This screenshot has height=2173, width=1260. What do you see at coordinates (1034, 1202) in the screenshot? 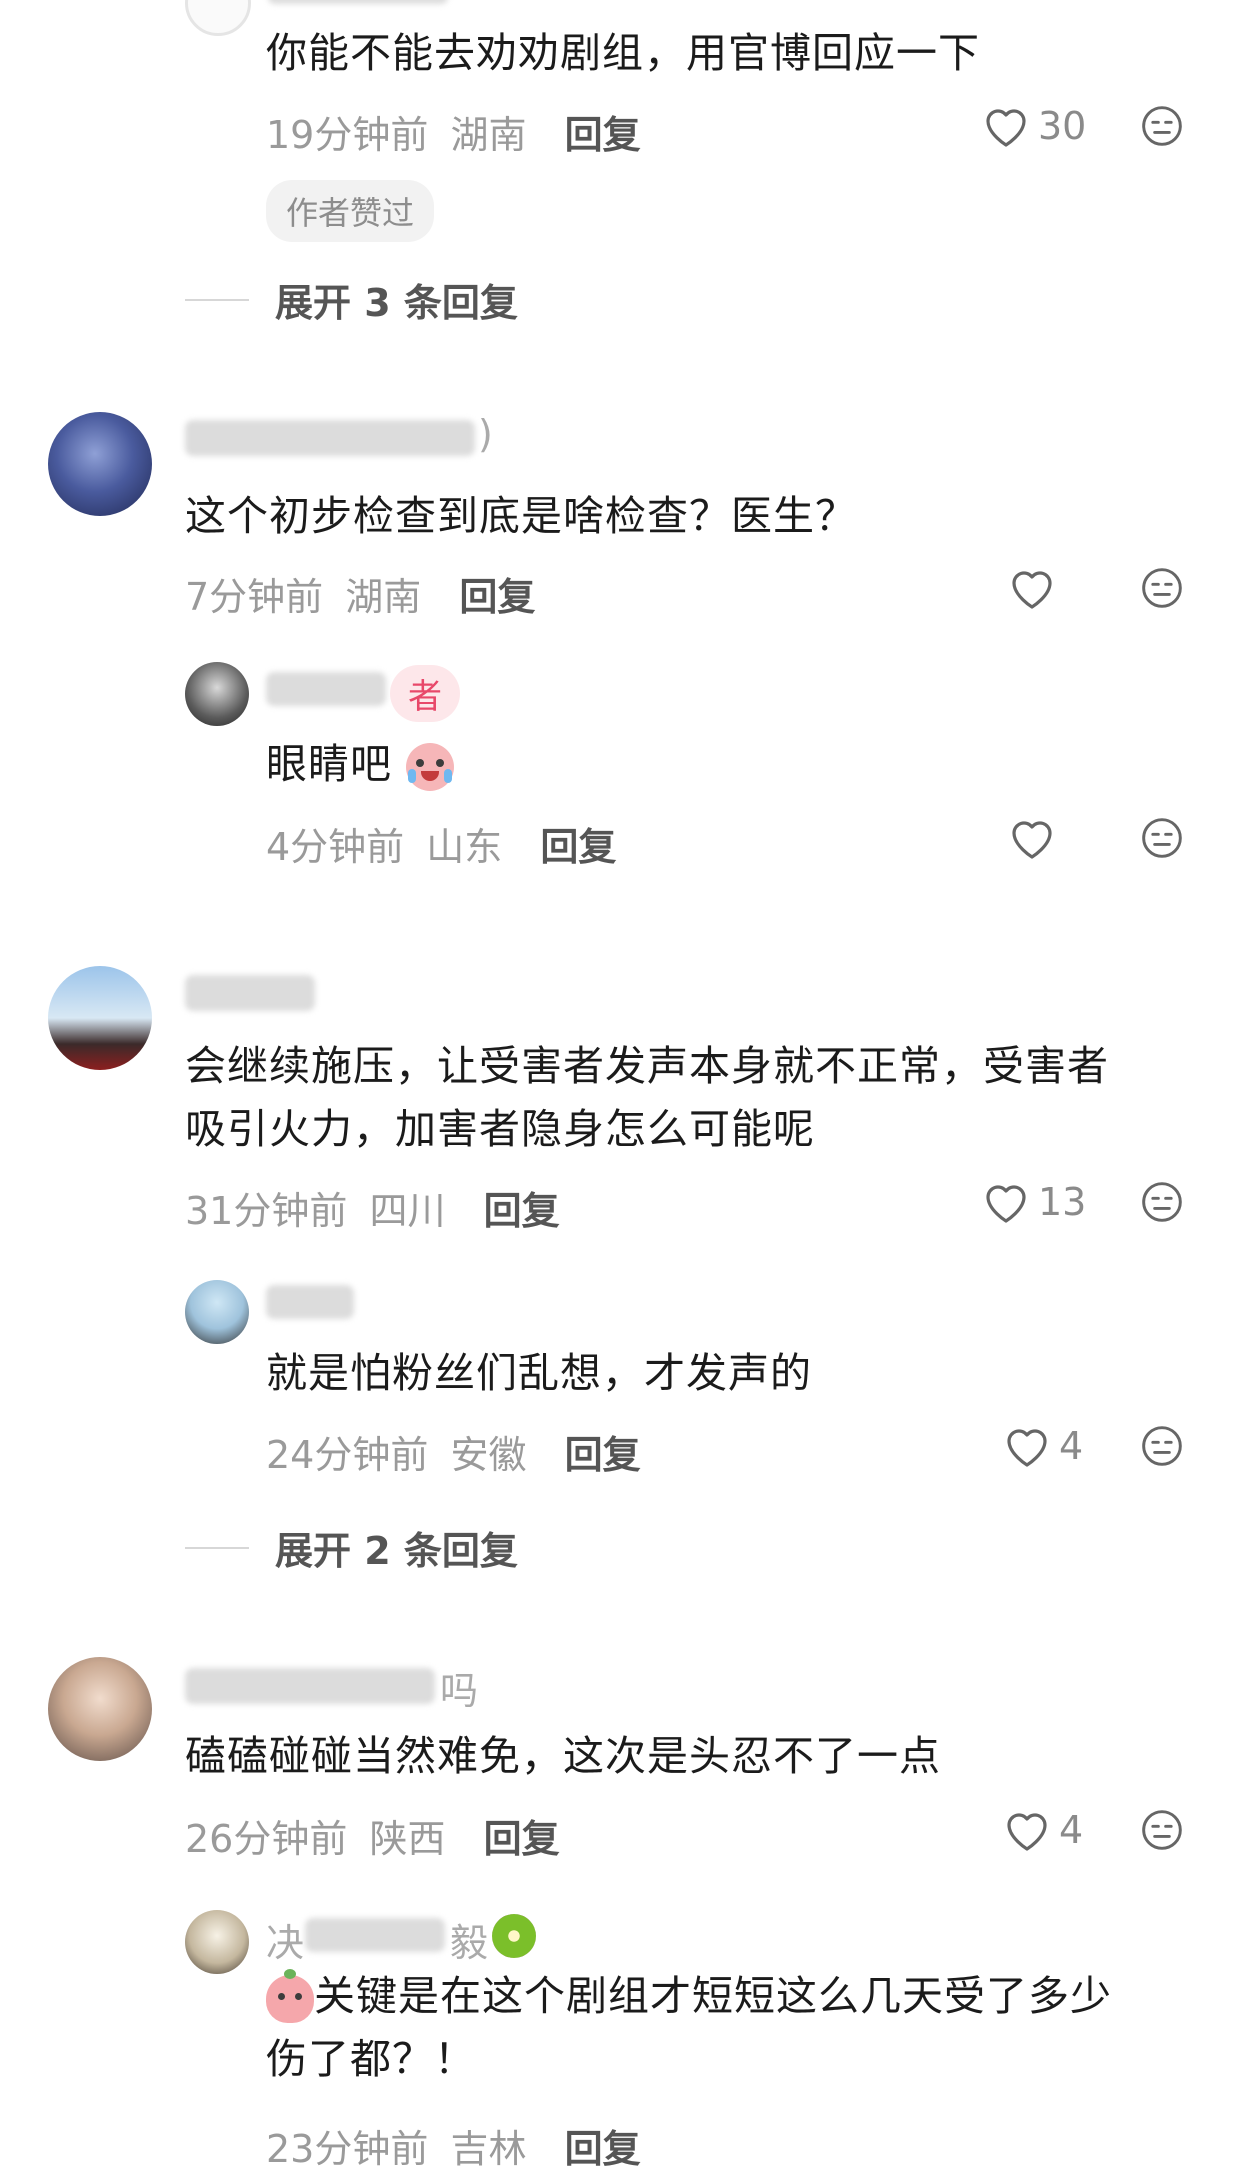
I see `like-button: 13` at bounding box center [1034, 1202].